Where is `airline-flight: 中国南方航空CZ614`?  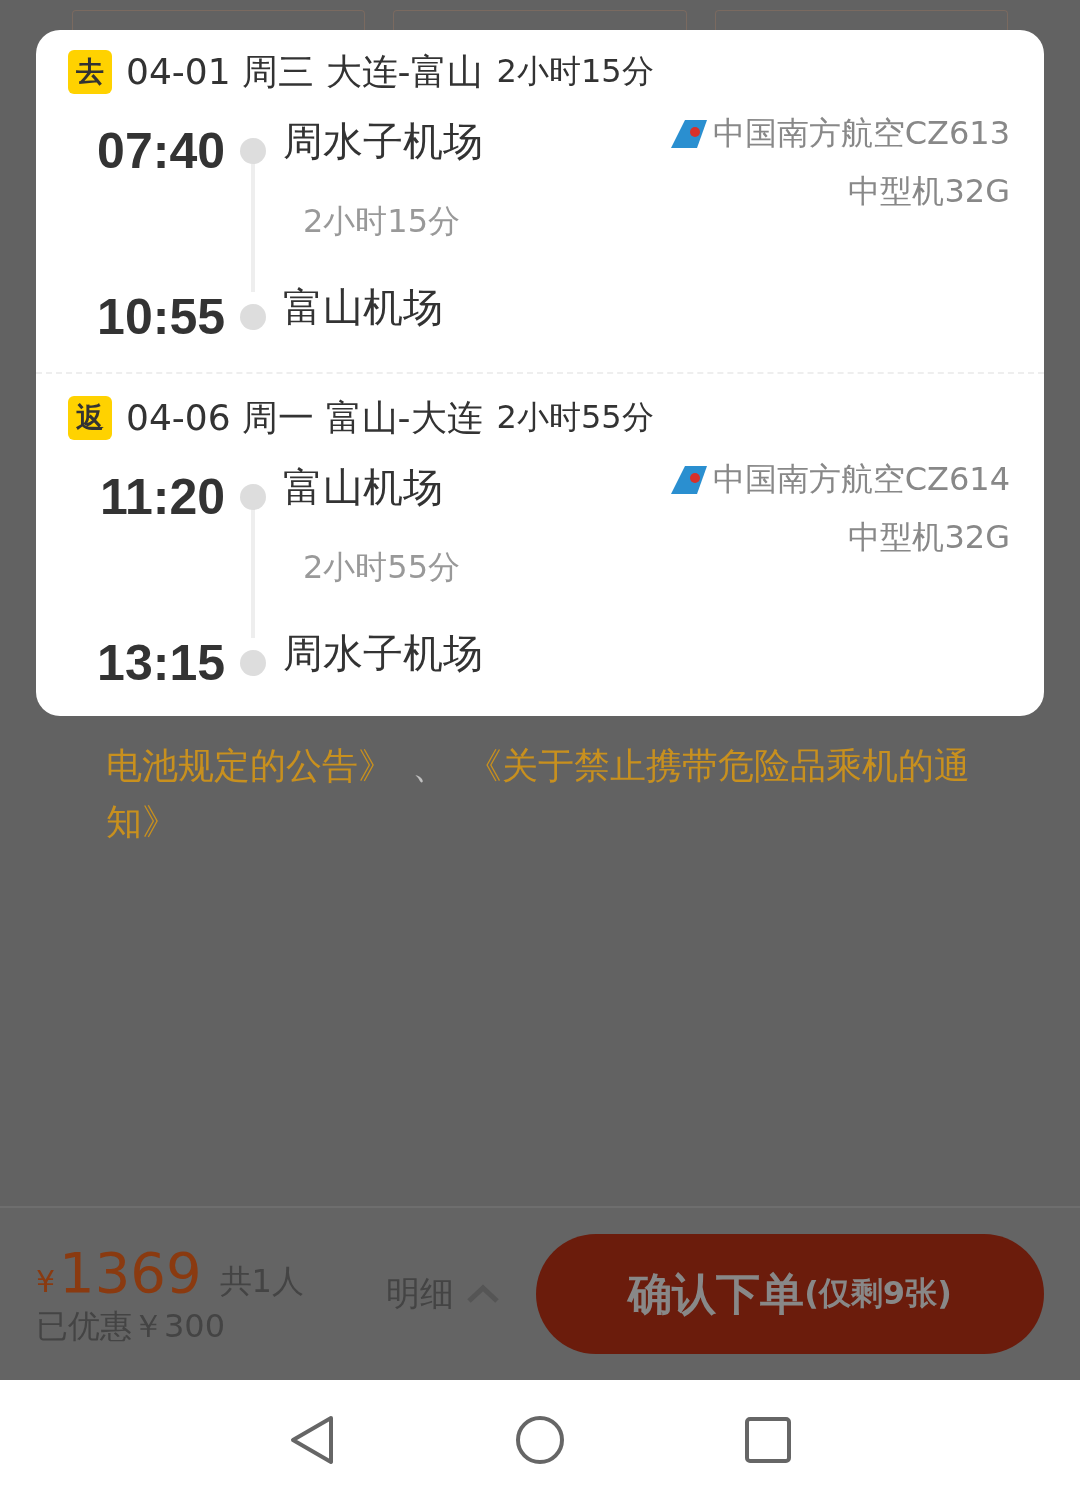 airline-flight: 中国南方航空CZ614 is located at coordinates (861, 479).